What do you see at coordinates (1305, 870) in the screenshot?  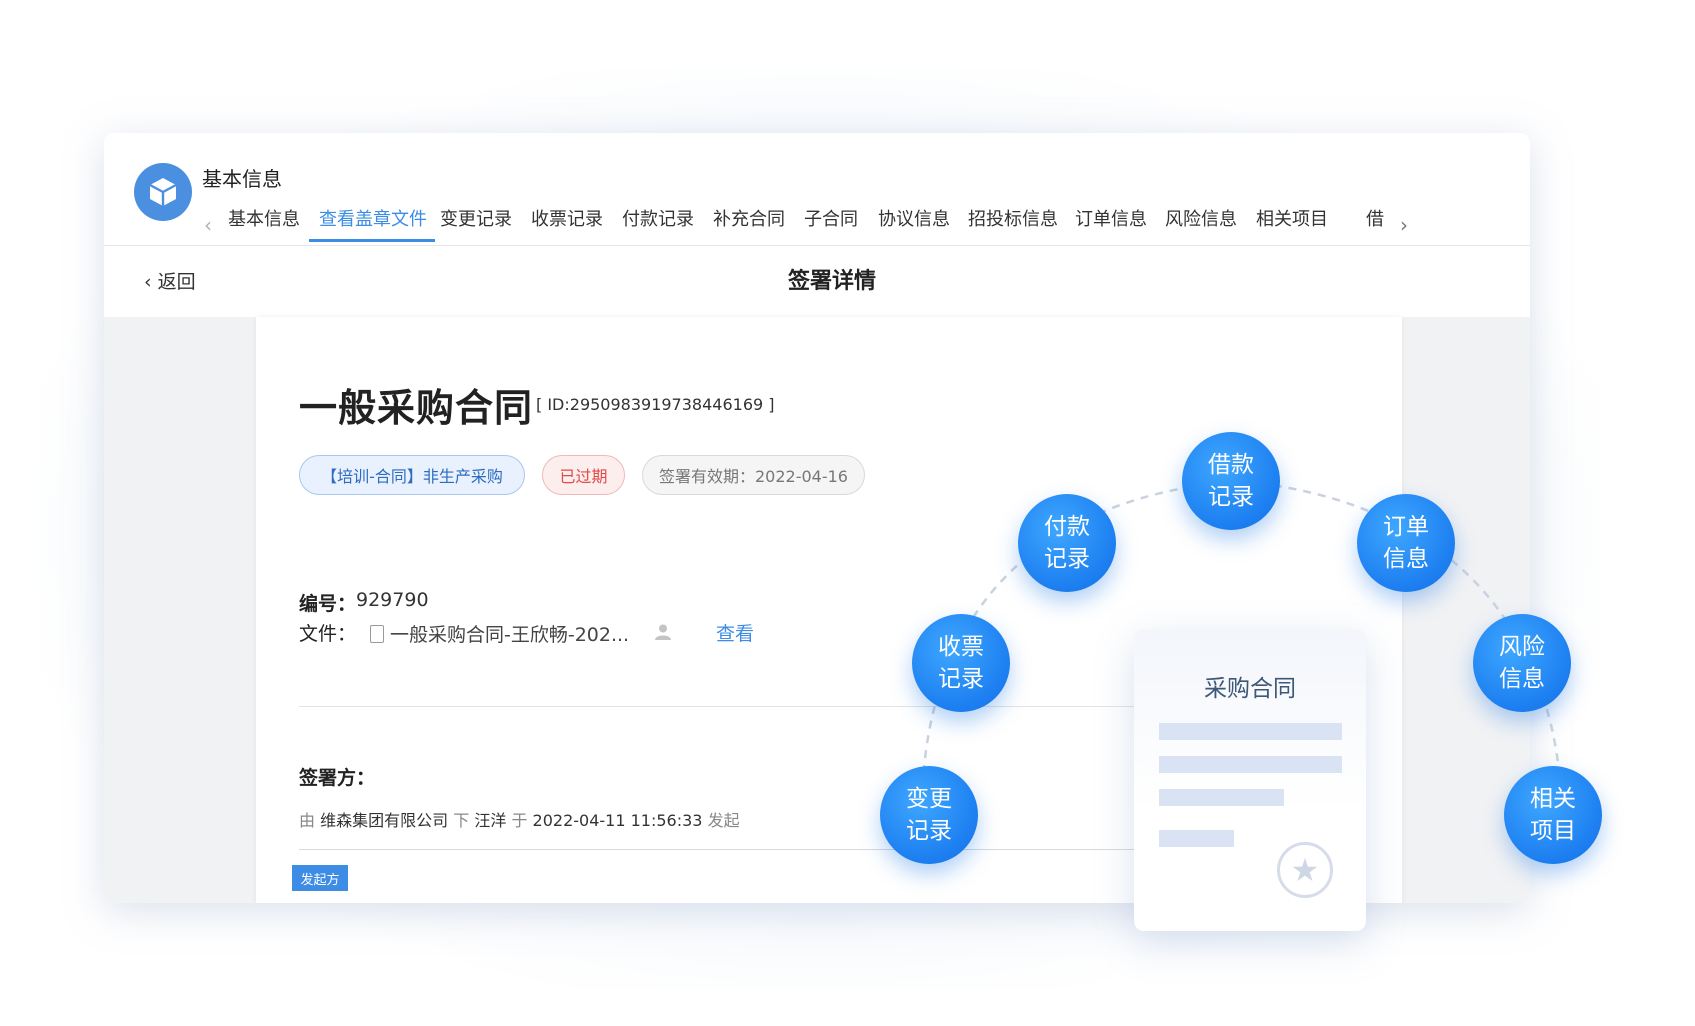 I see `star-seal-icon: ★` at bounding box center [1305, 870].